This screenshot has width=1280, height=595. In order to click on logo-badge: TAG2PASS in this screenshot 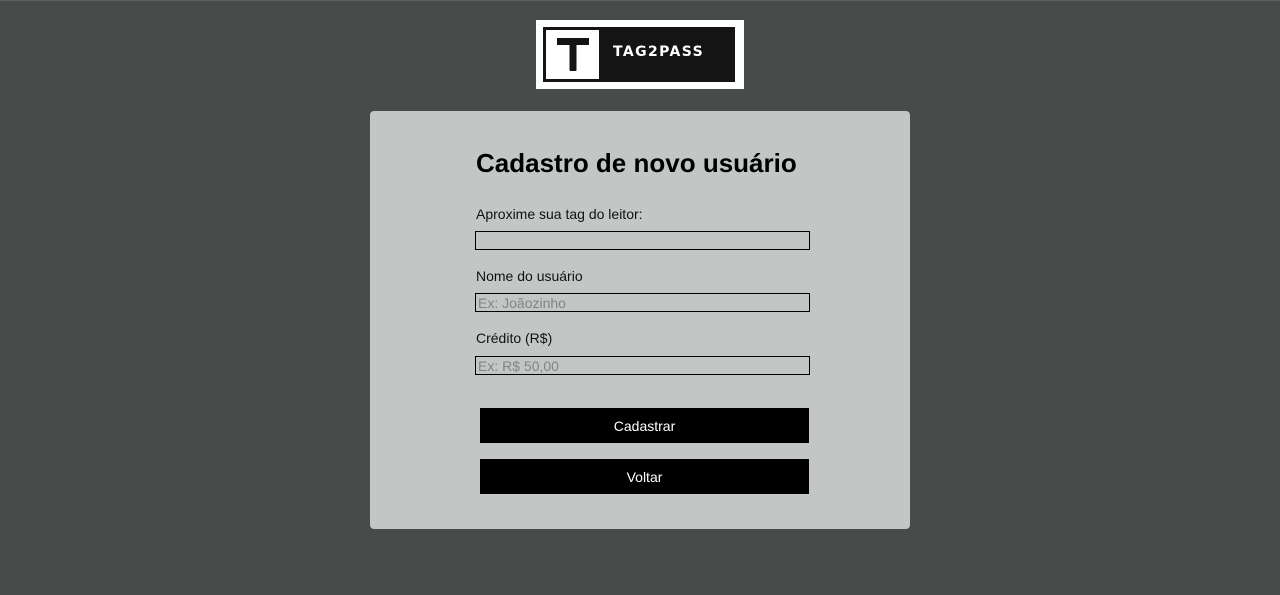, I will do `click(639, 54)`.